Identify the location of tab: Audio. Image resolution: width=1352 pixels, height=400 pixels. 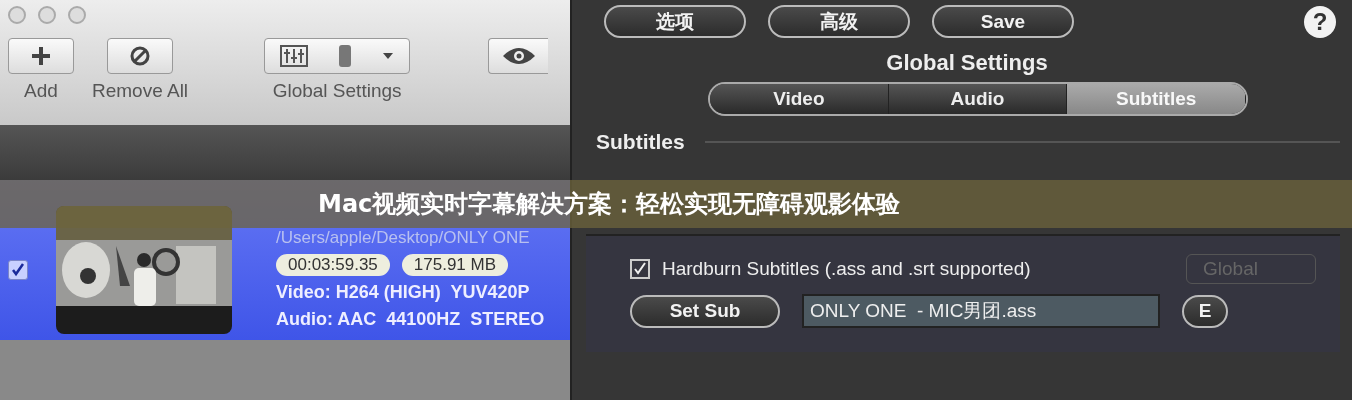
(978, 99).